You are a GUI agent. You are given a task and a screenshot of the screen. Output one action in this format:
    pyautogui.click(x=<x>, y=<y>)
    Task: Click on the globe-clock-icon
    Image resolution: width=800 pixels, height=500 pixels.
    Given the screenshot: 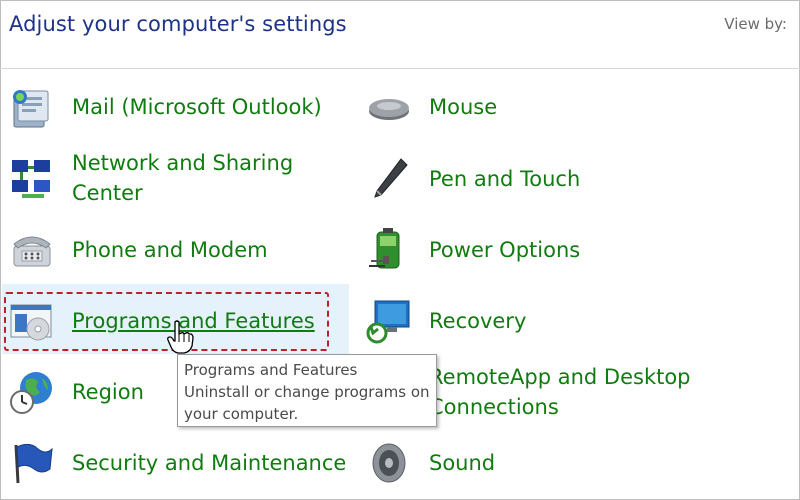 What is the action you would take?
    pyautogui.click(x=31, y=393)
    